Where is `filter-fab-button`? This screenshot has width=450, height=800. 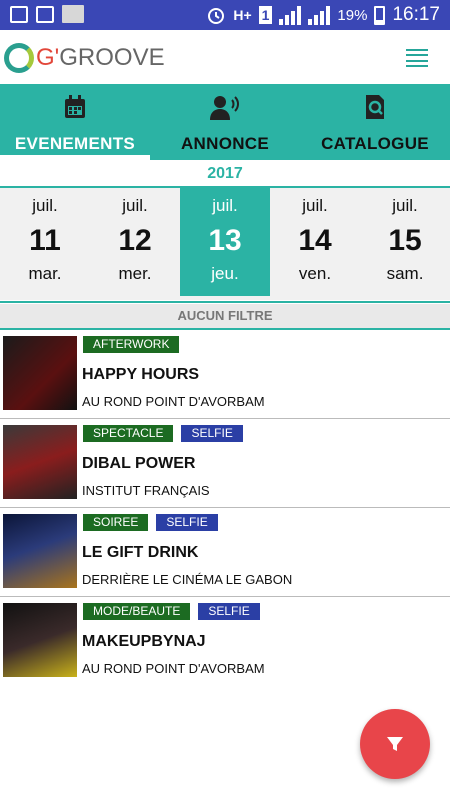 filter-fab-button is located at coordinates (395, 744).